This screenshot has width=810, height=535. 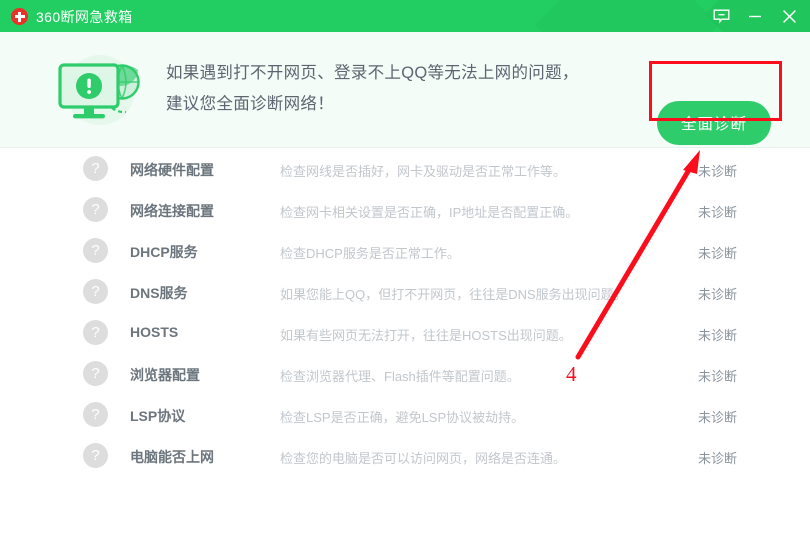 What do you see at coordinates (100, 90) in the screenshot?
I see `monitor-warning-globe-icon` at bounding box center [100, 90].